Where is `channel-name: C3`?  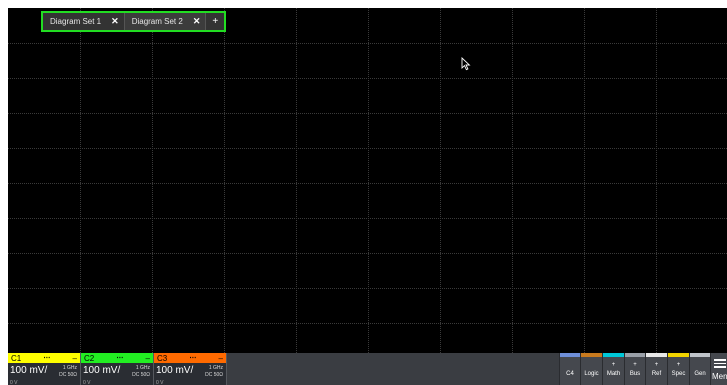 channel-name: C3 is located at coordinates (162, 358).